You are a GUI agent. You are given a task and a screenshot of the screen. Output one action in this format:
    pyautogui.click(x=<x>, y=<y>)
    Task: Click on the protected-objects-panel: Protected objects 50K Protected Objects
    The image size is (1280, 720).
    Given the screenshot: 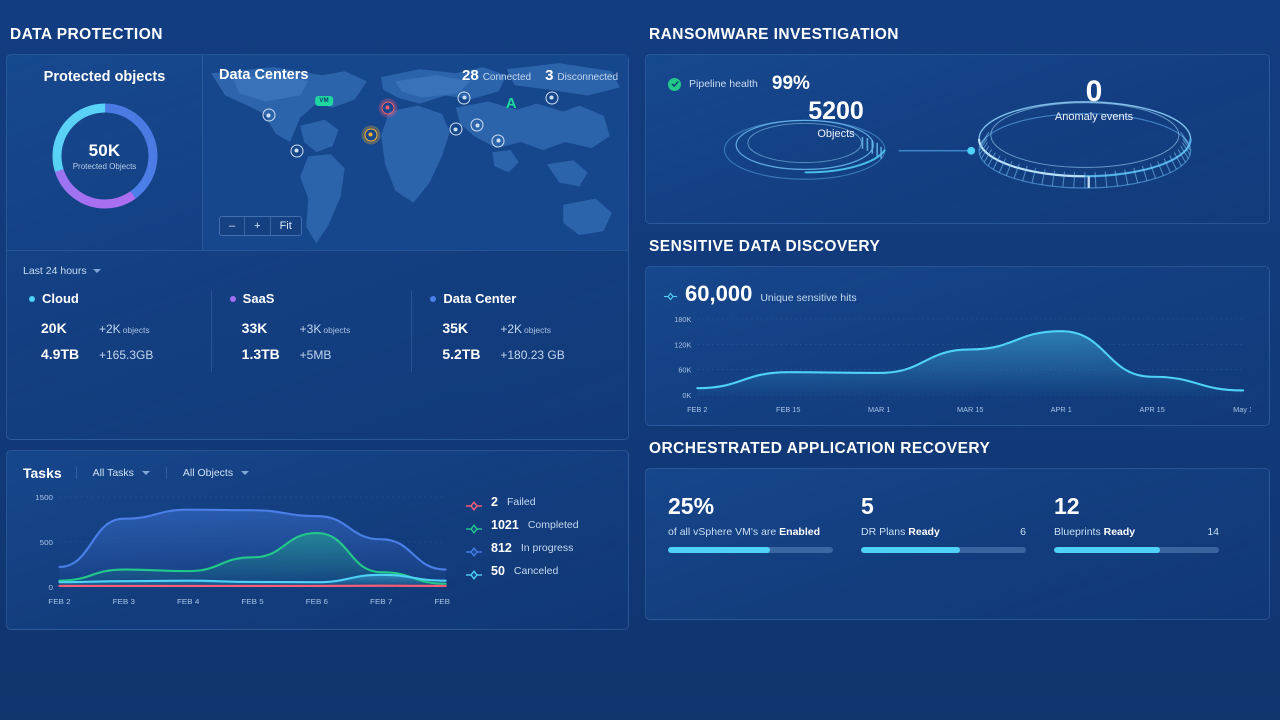 What is the action you would take?
    pyautogui.click(x=105, y=152)
    